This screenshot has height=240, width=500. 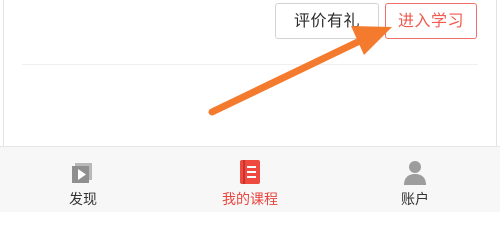 I want to click on tab-account: 账户, so click(x=415, y=180).